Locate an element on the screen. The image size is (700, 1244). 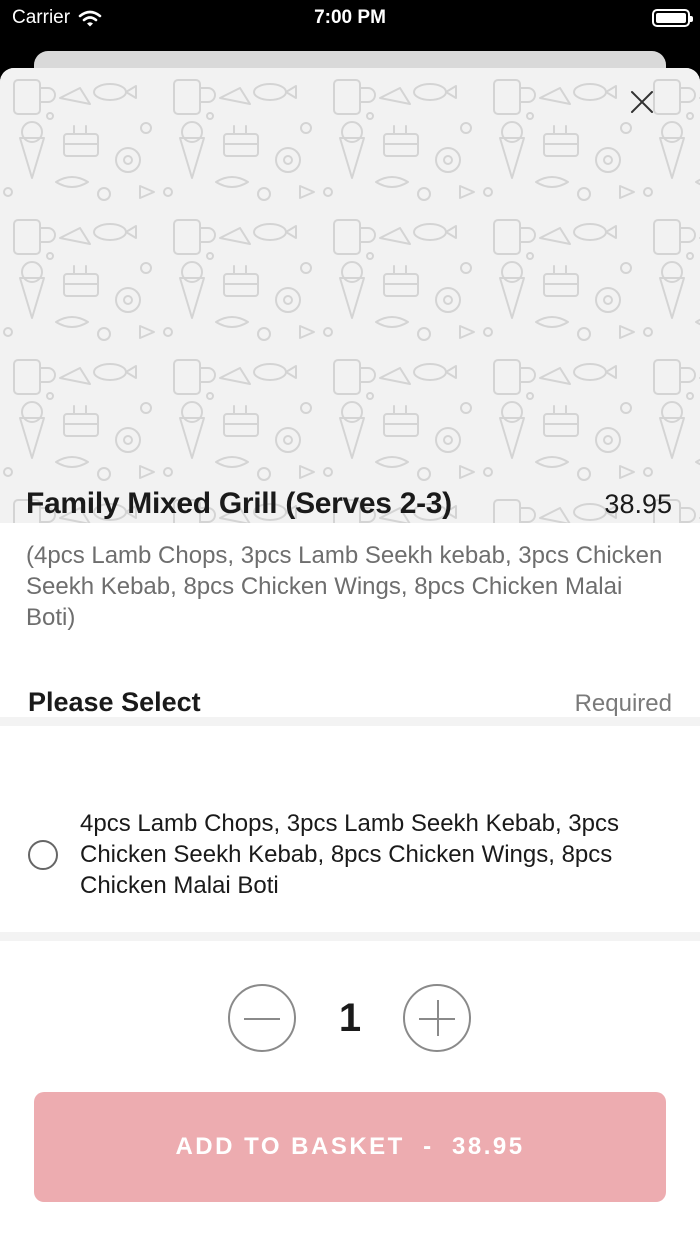
close-button is located at coordinates (650, 110).